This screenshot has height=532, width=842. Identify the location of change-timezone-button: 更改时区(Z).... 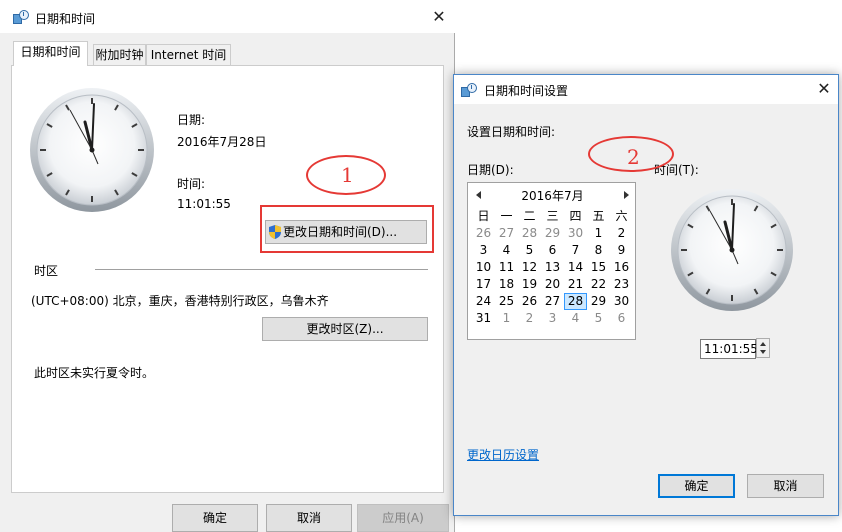
(345, 329).